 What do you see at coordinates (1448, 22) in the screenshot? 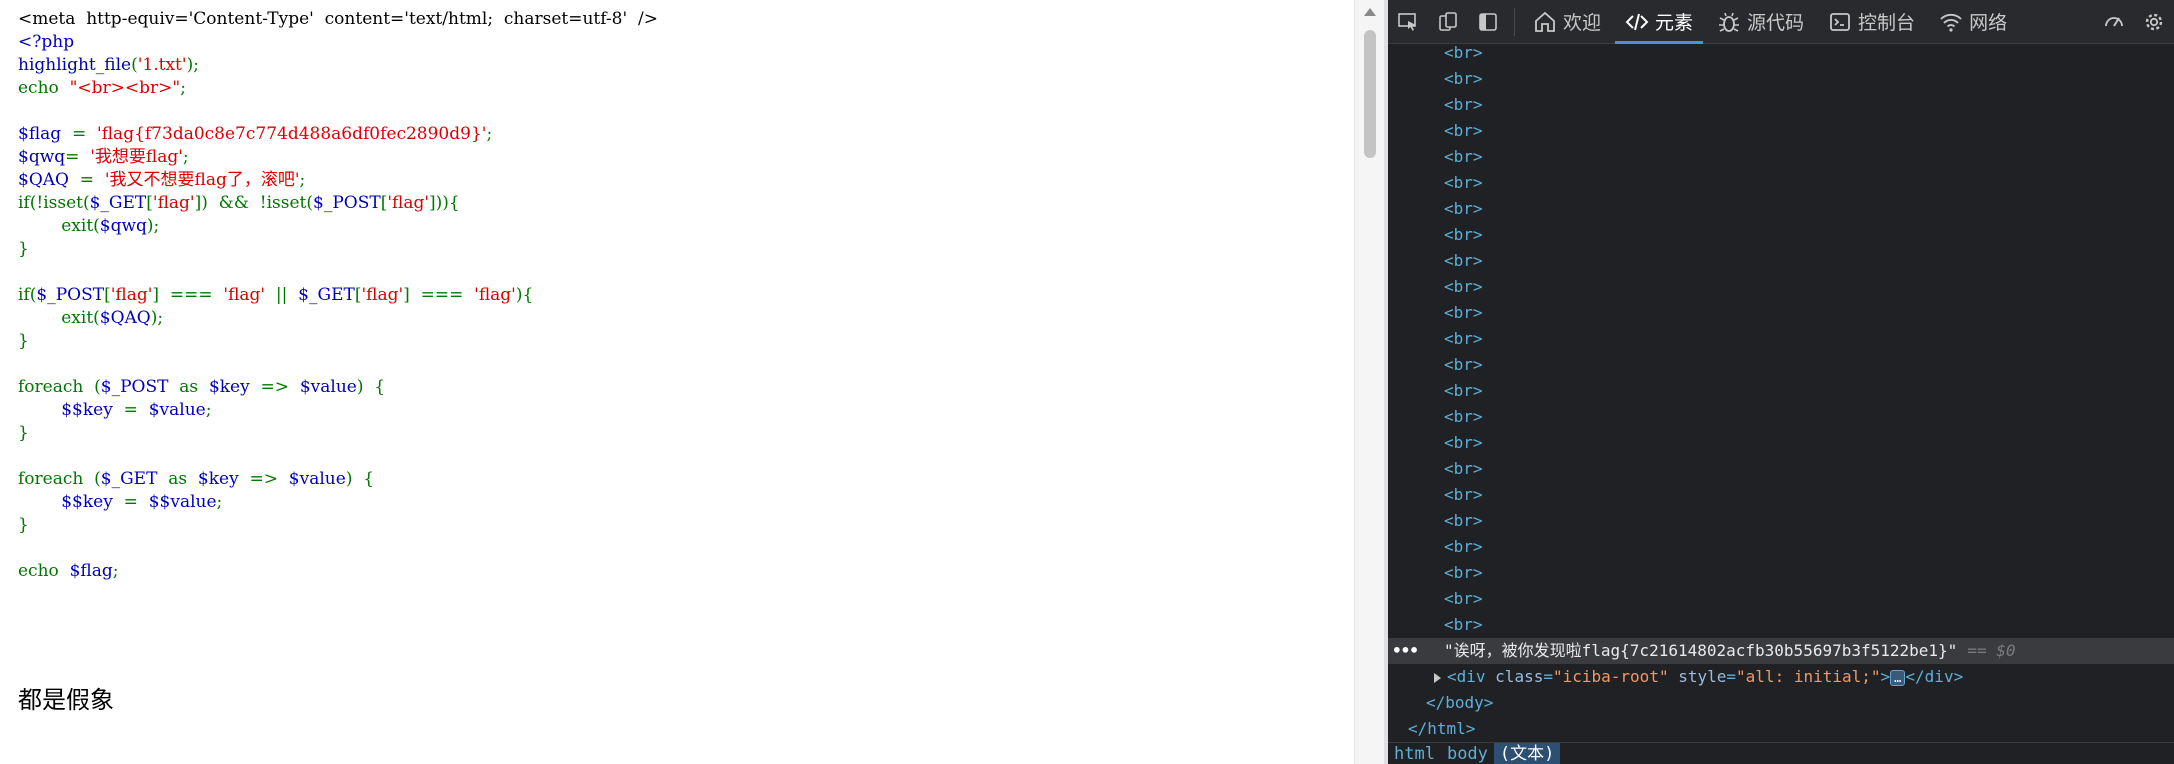
I see `device-emulation-icon` at bounding box center [1448, 22].